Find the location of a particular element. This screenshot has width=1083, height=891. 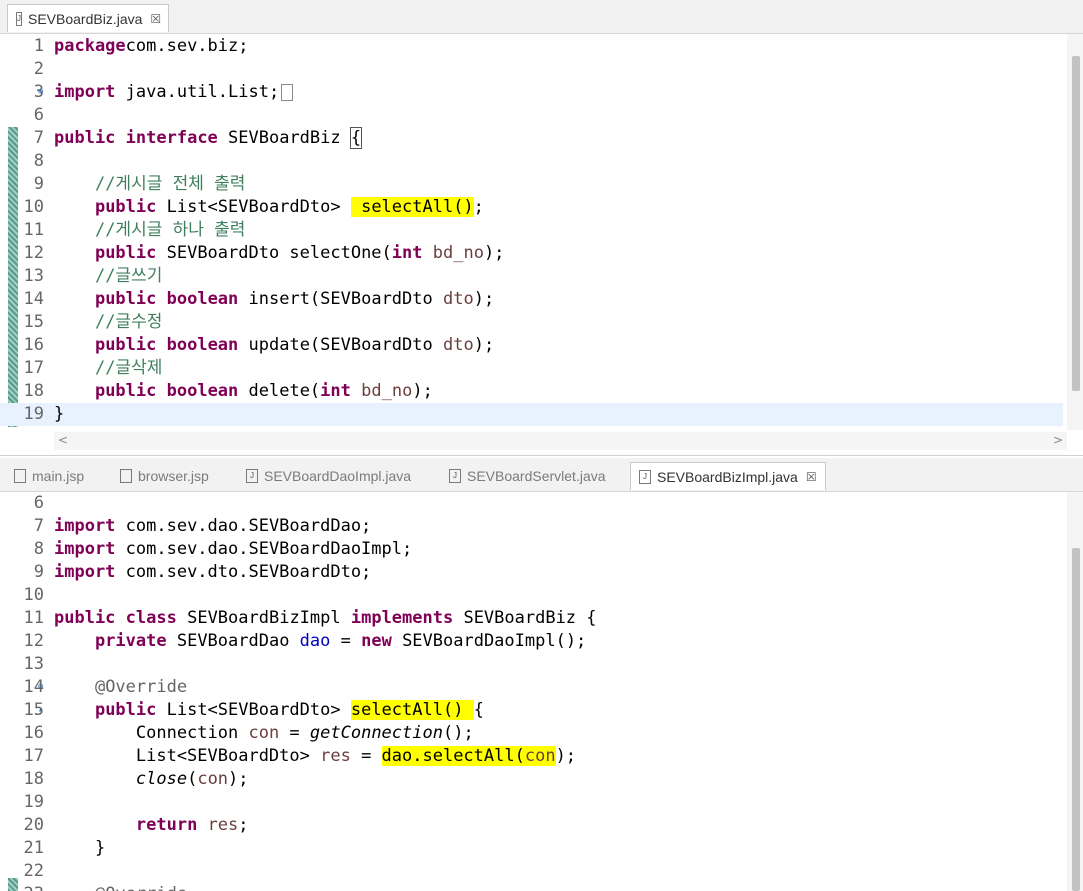

scroll-right-icon: > is located at coordinates (1058, 440).